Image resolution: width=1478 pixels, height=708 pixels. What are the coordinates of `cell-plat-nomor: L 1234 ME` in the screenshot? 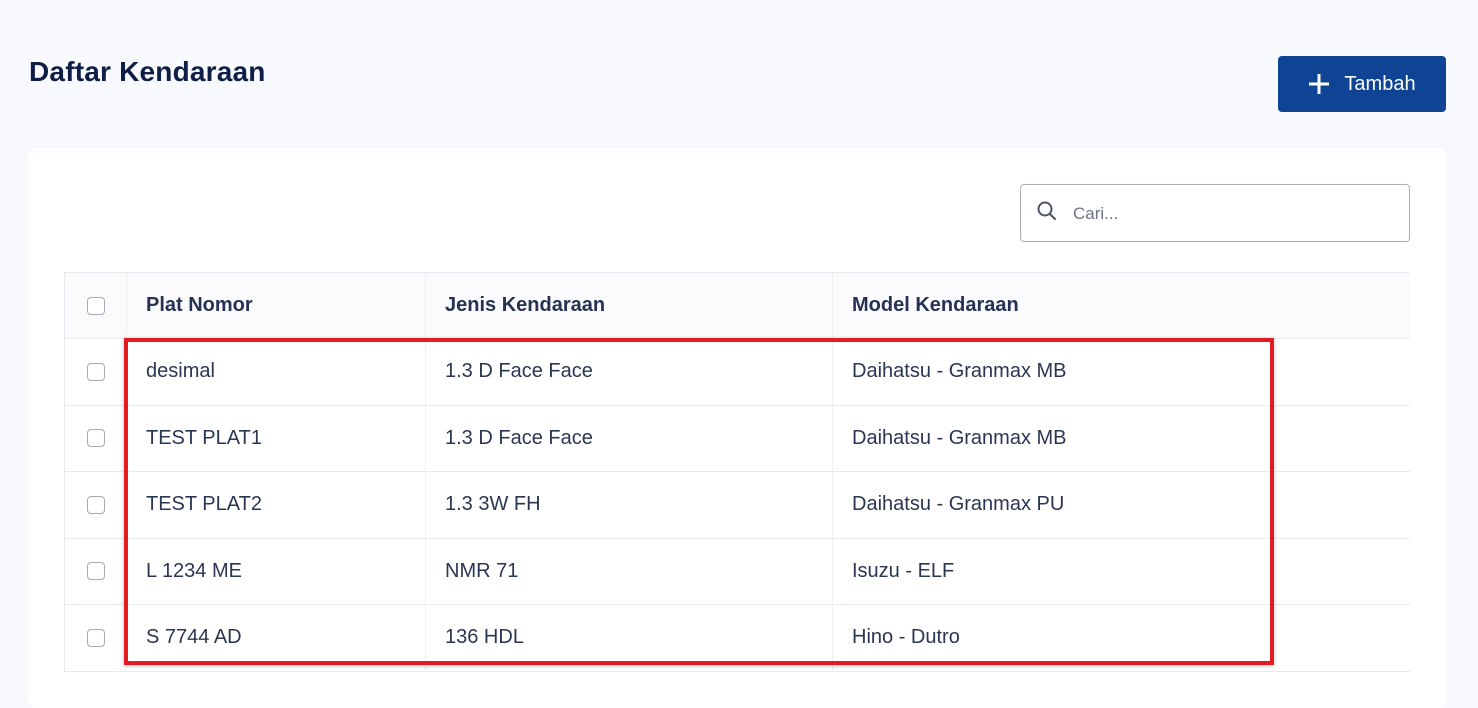 It's located at (276, 571).